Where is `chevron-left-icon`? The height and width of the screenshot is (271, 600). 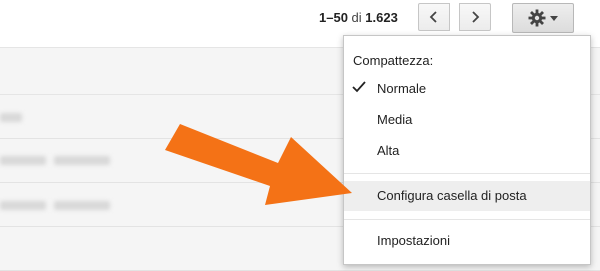 chevron-left-icon is located at coordinates (433, 17).